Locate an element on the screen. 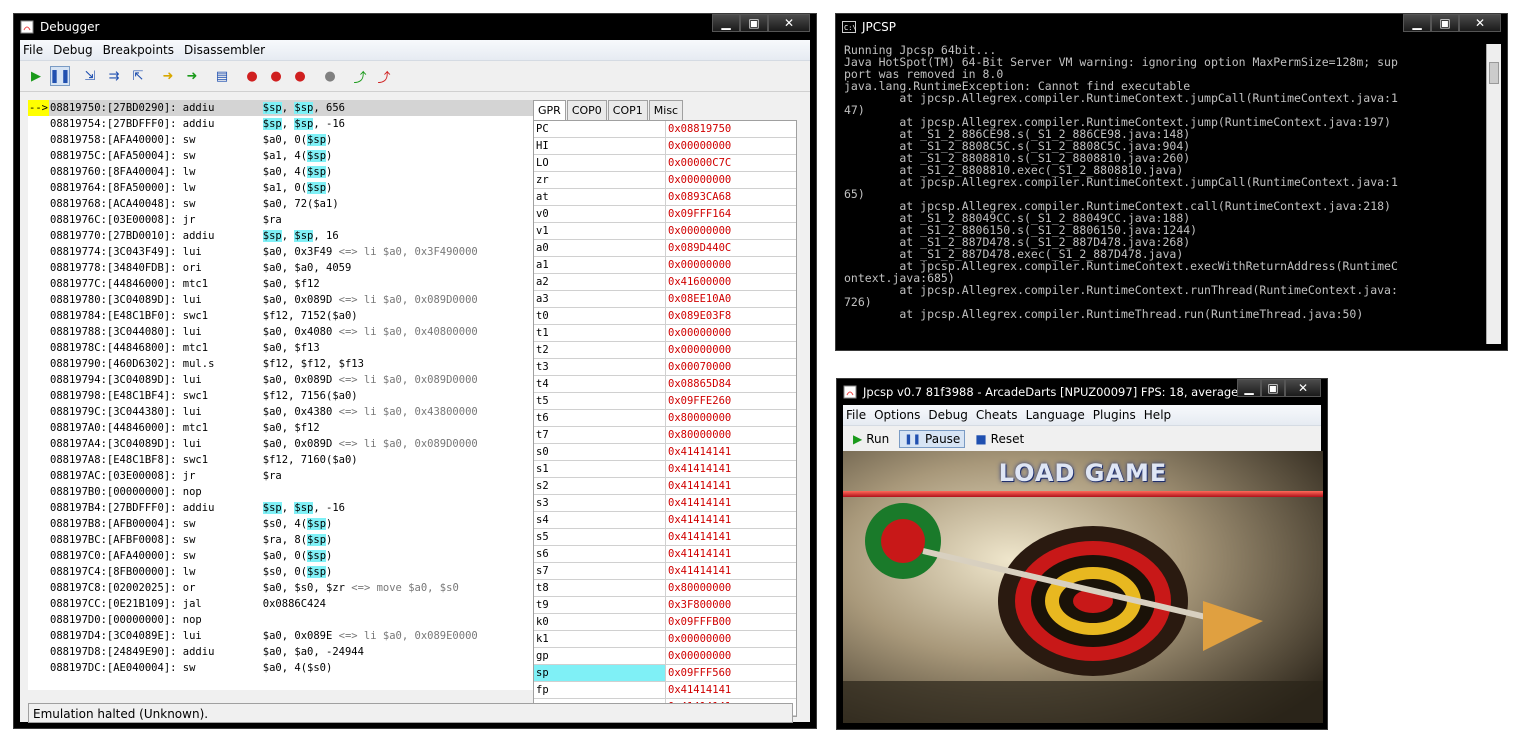 Image resolution: width=1530 pixels, height=750 pixels. register-row: sp 0x09FFF560 is located at coordinates (665, 673).